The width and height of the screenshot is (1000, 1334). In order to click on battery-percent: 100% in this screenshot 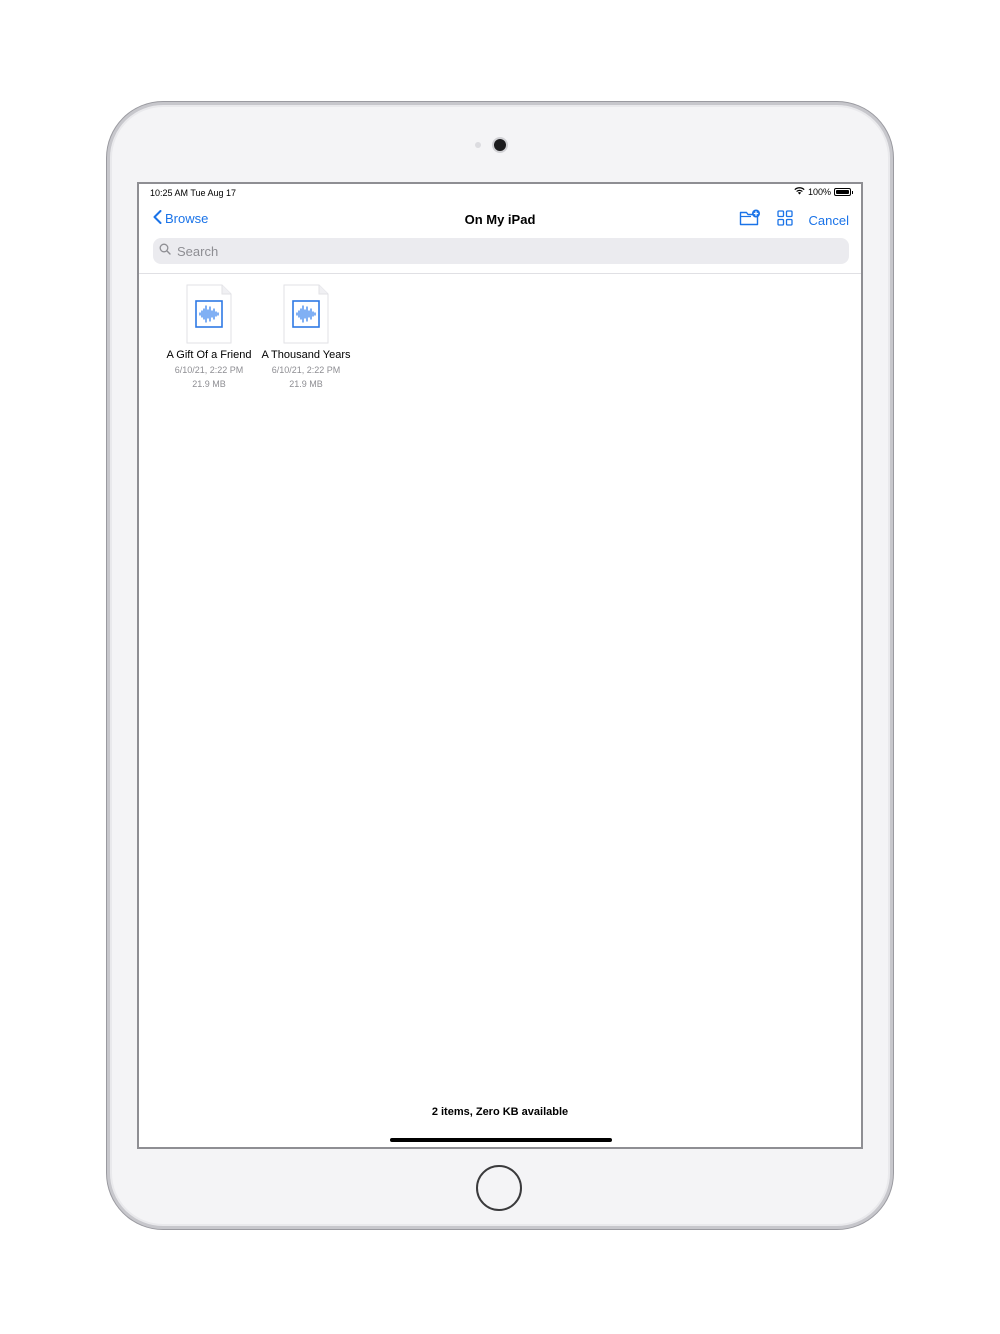, I will do `click(819, 192)`.